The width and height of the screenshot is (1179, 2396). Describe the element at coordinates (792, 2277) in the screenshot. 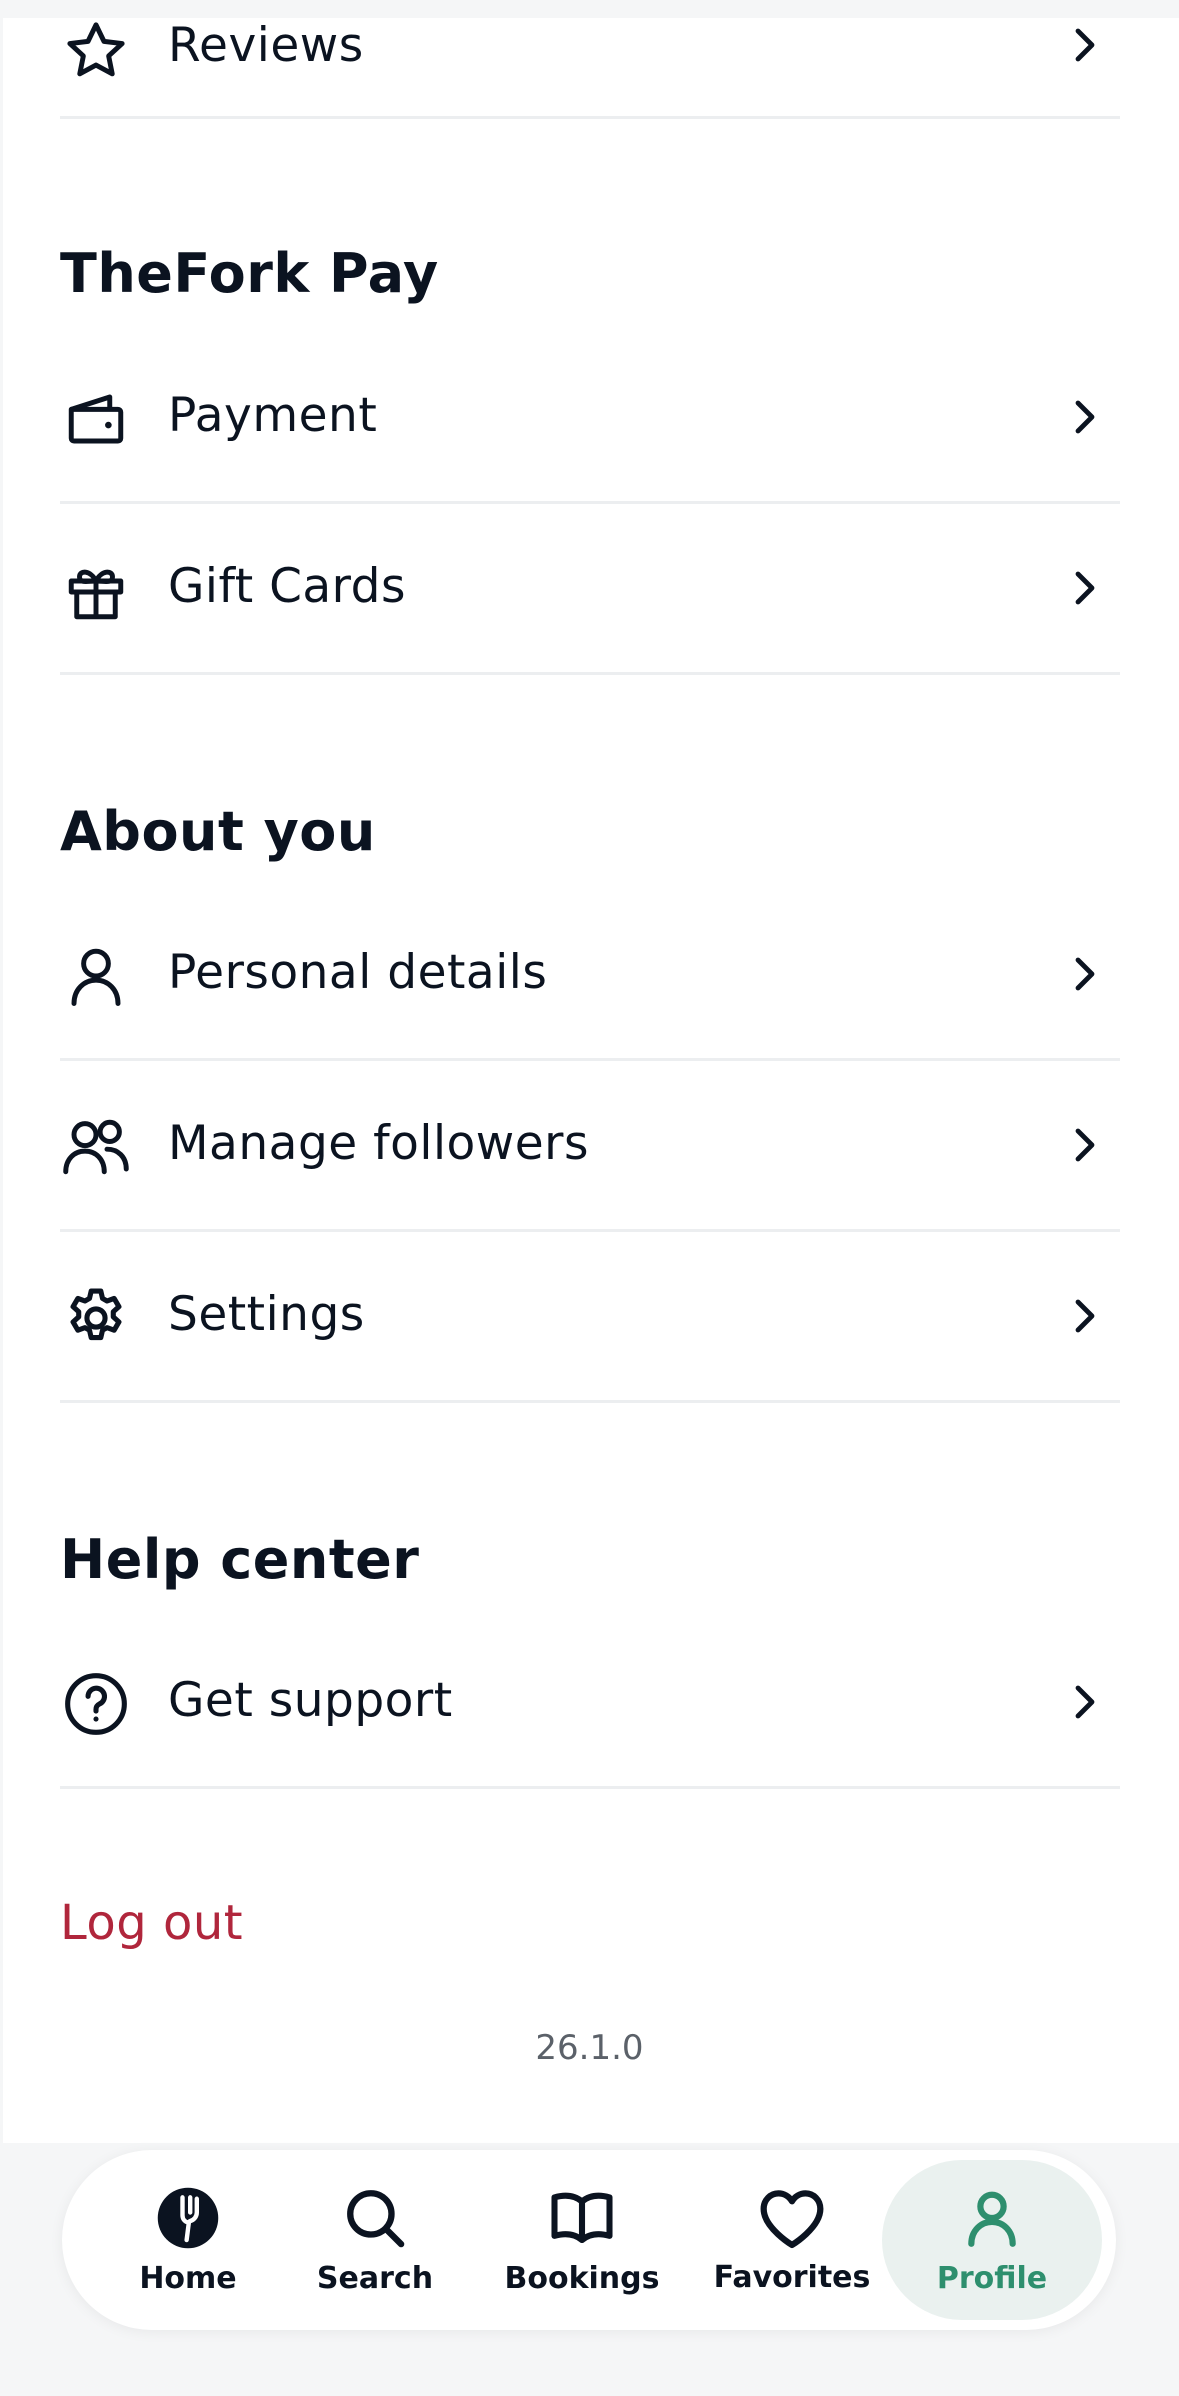

I see `tab-label: Favorites` at that location.